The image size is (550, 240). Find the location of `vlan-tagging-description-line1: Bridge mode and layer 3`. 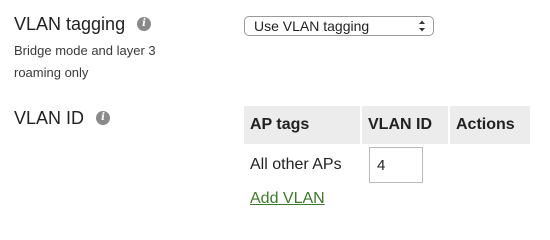

vlan-tagging-description-line1: Bridge mode and layer 3 is located at coordinates (85, 50).